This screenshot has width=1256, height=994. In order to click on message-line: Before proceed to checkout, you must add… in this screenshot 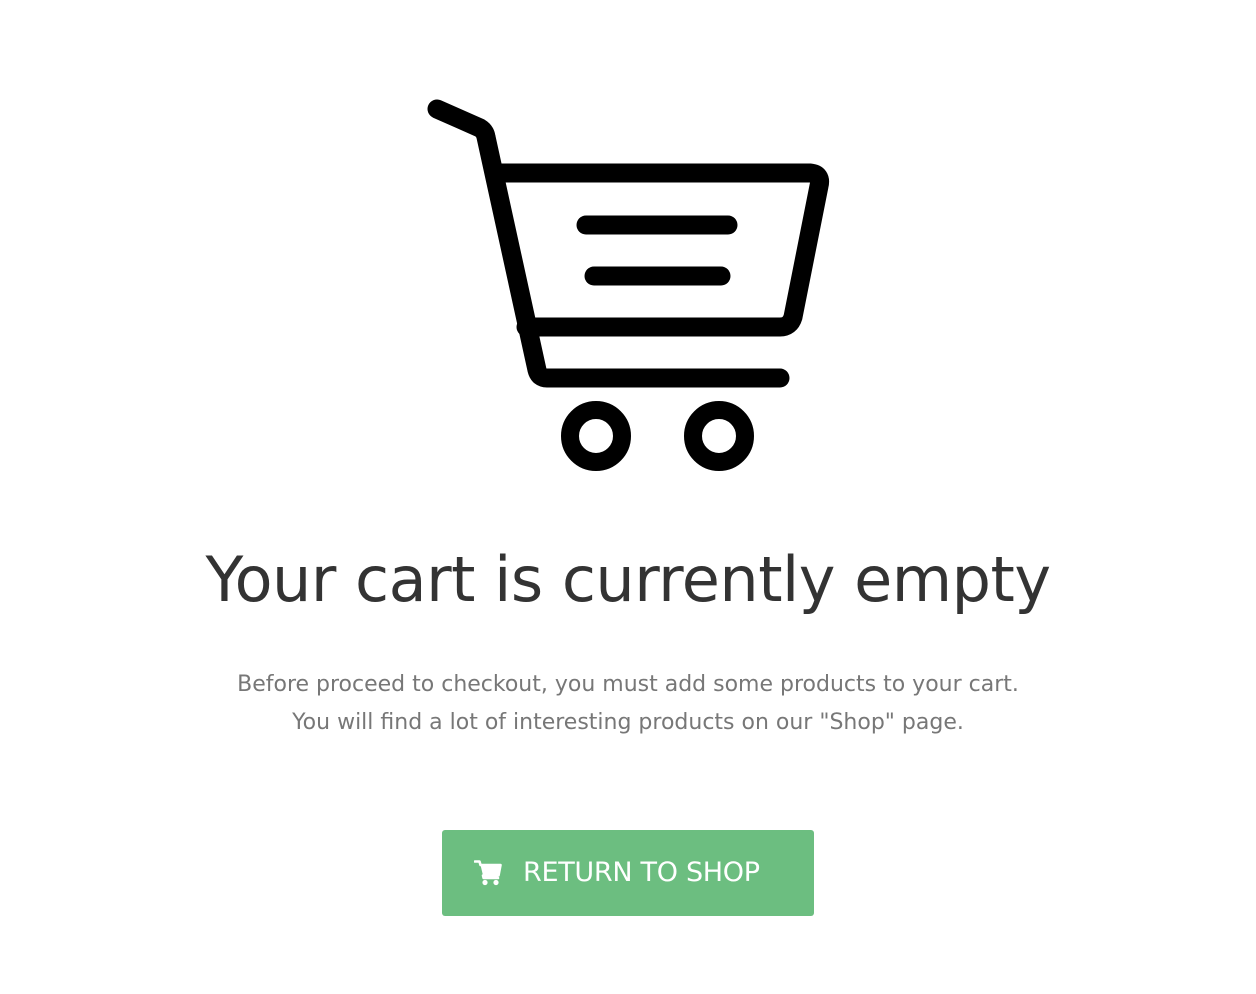, I will do `click(628, 684)`.